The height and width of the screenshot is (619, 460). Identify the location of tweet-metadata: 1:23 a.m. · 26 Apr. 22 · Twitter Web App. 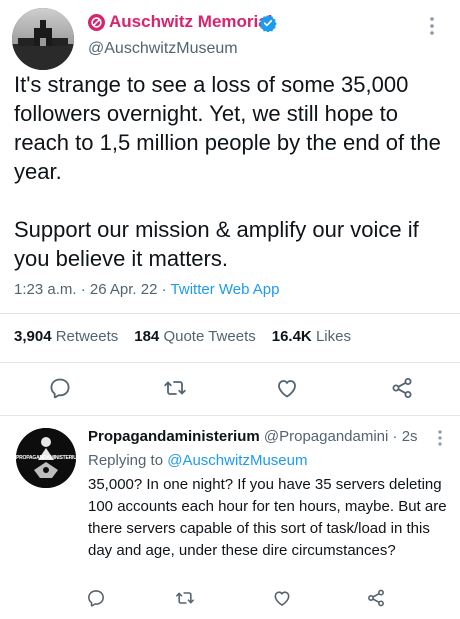
(146, 289).